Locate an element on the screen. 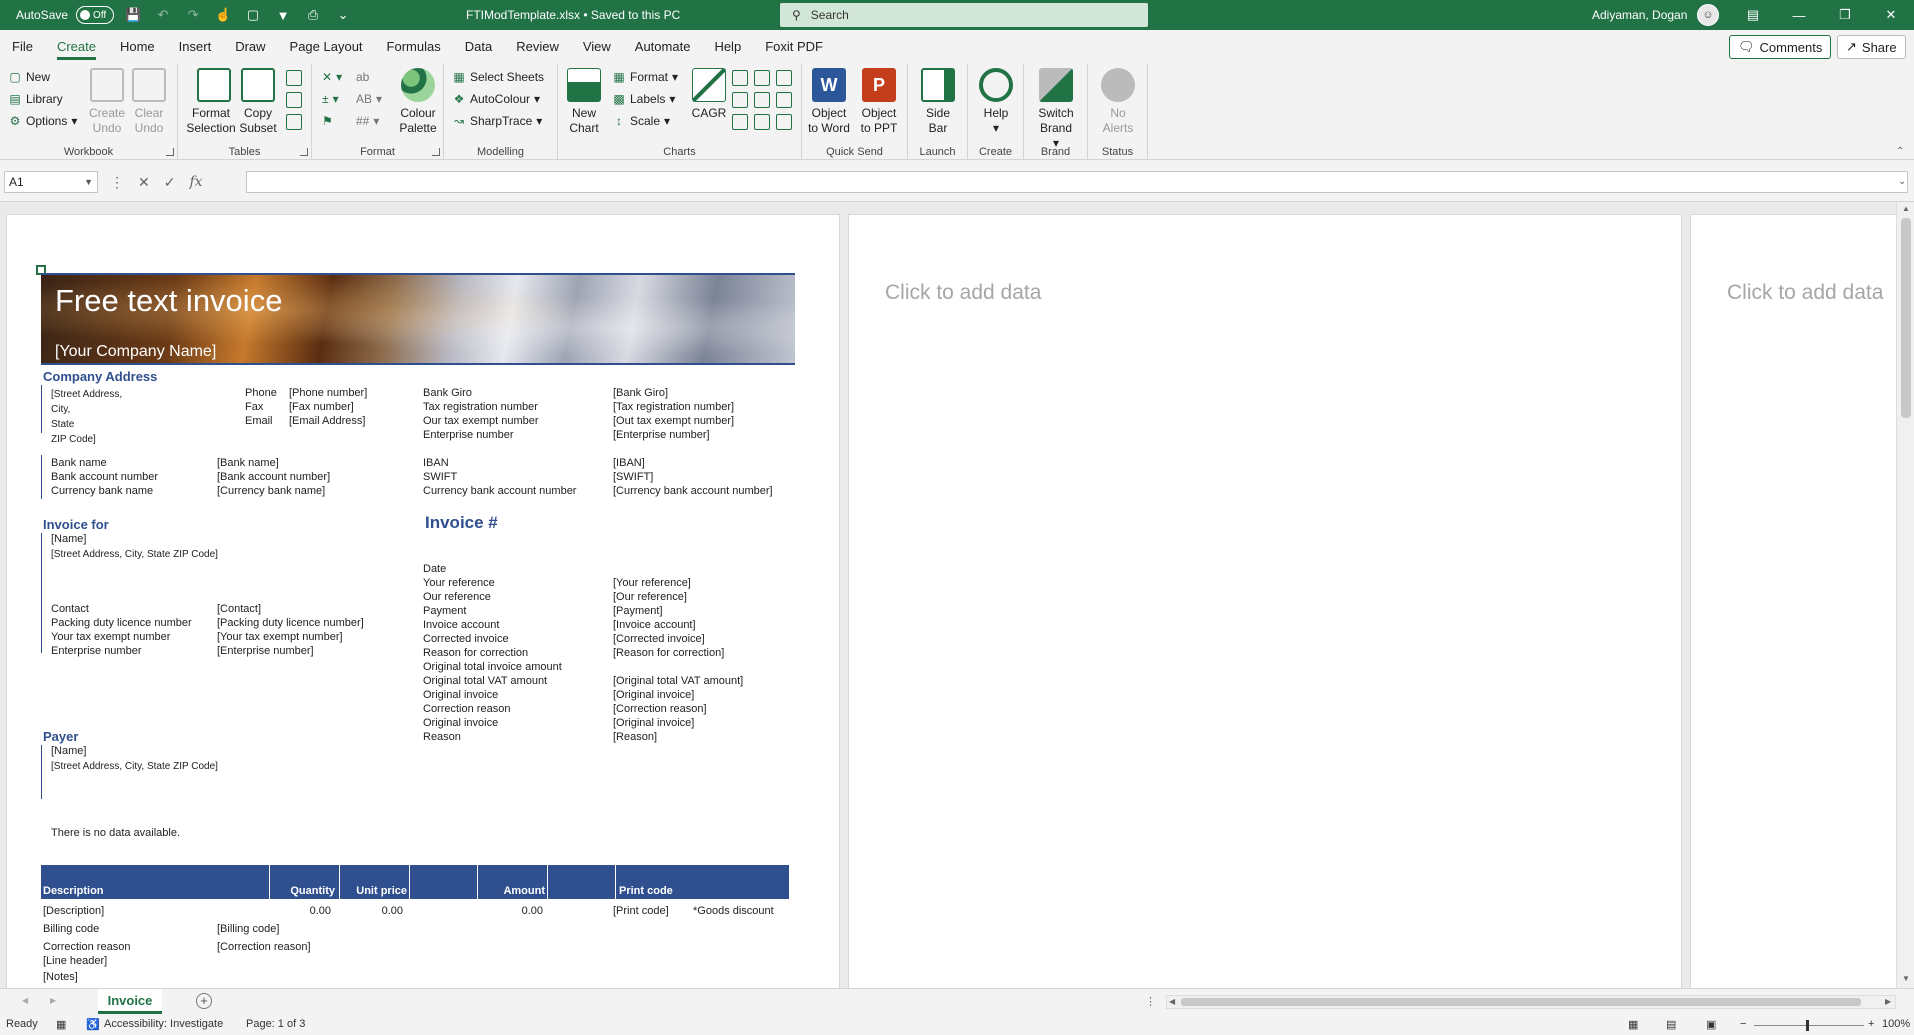 The height and width of the screenshot is (1035, 1914). filter-icon: ▼ is located at coordinates (283, 15).